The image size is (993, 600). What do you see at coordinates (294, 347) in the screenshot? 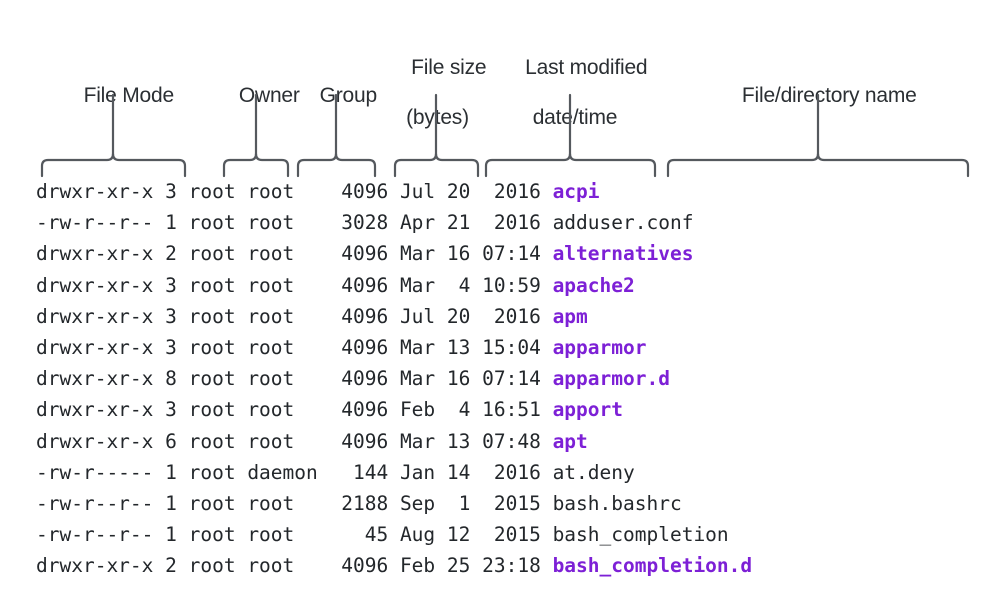
I see `file-listing-row-metadata: drwxr-xr-x 3 root root 4096 Mar 13 15:04` at bounding box center [294, 347].